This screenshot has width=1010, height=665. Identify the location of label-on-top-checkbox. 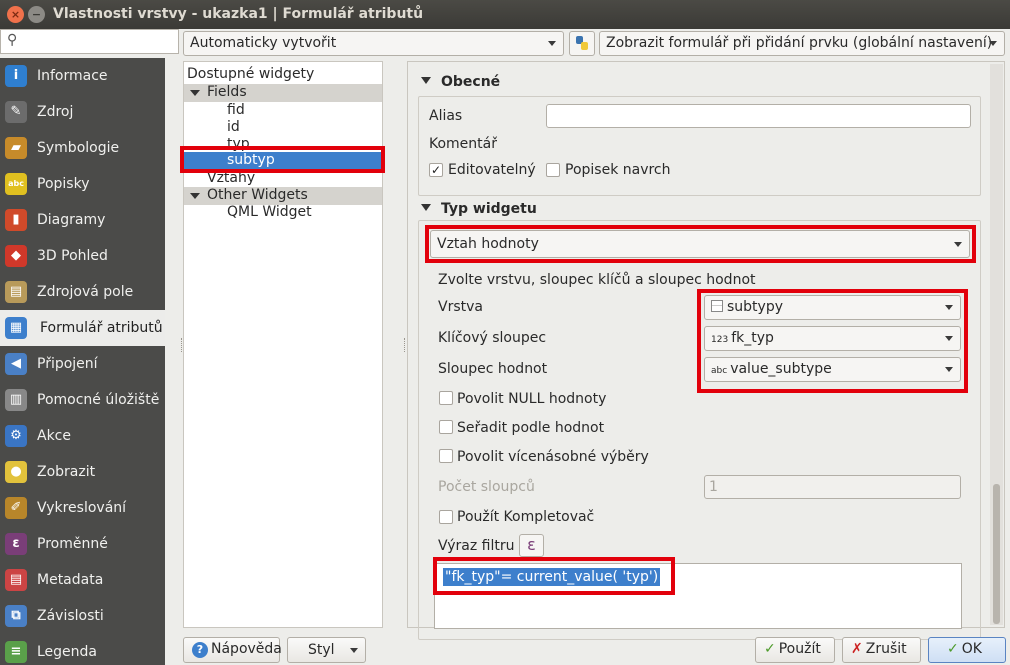
(553, 170).